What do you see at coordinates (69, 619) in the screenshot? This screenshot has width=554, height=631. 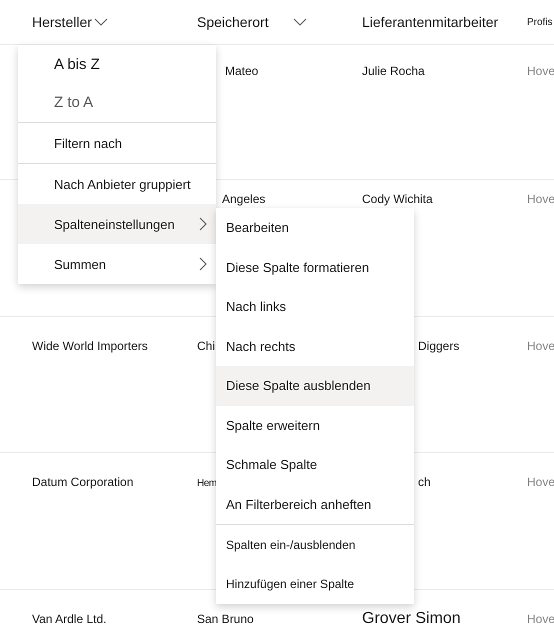 I see `table-cell: Van Ardle Ltd.` at bounding box center [69, 619].